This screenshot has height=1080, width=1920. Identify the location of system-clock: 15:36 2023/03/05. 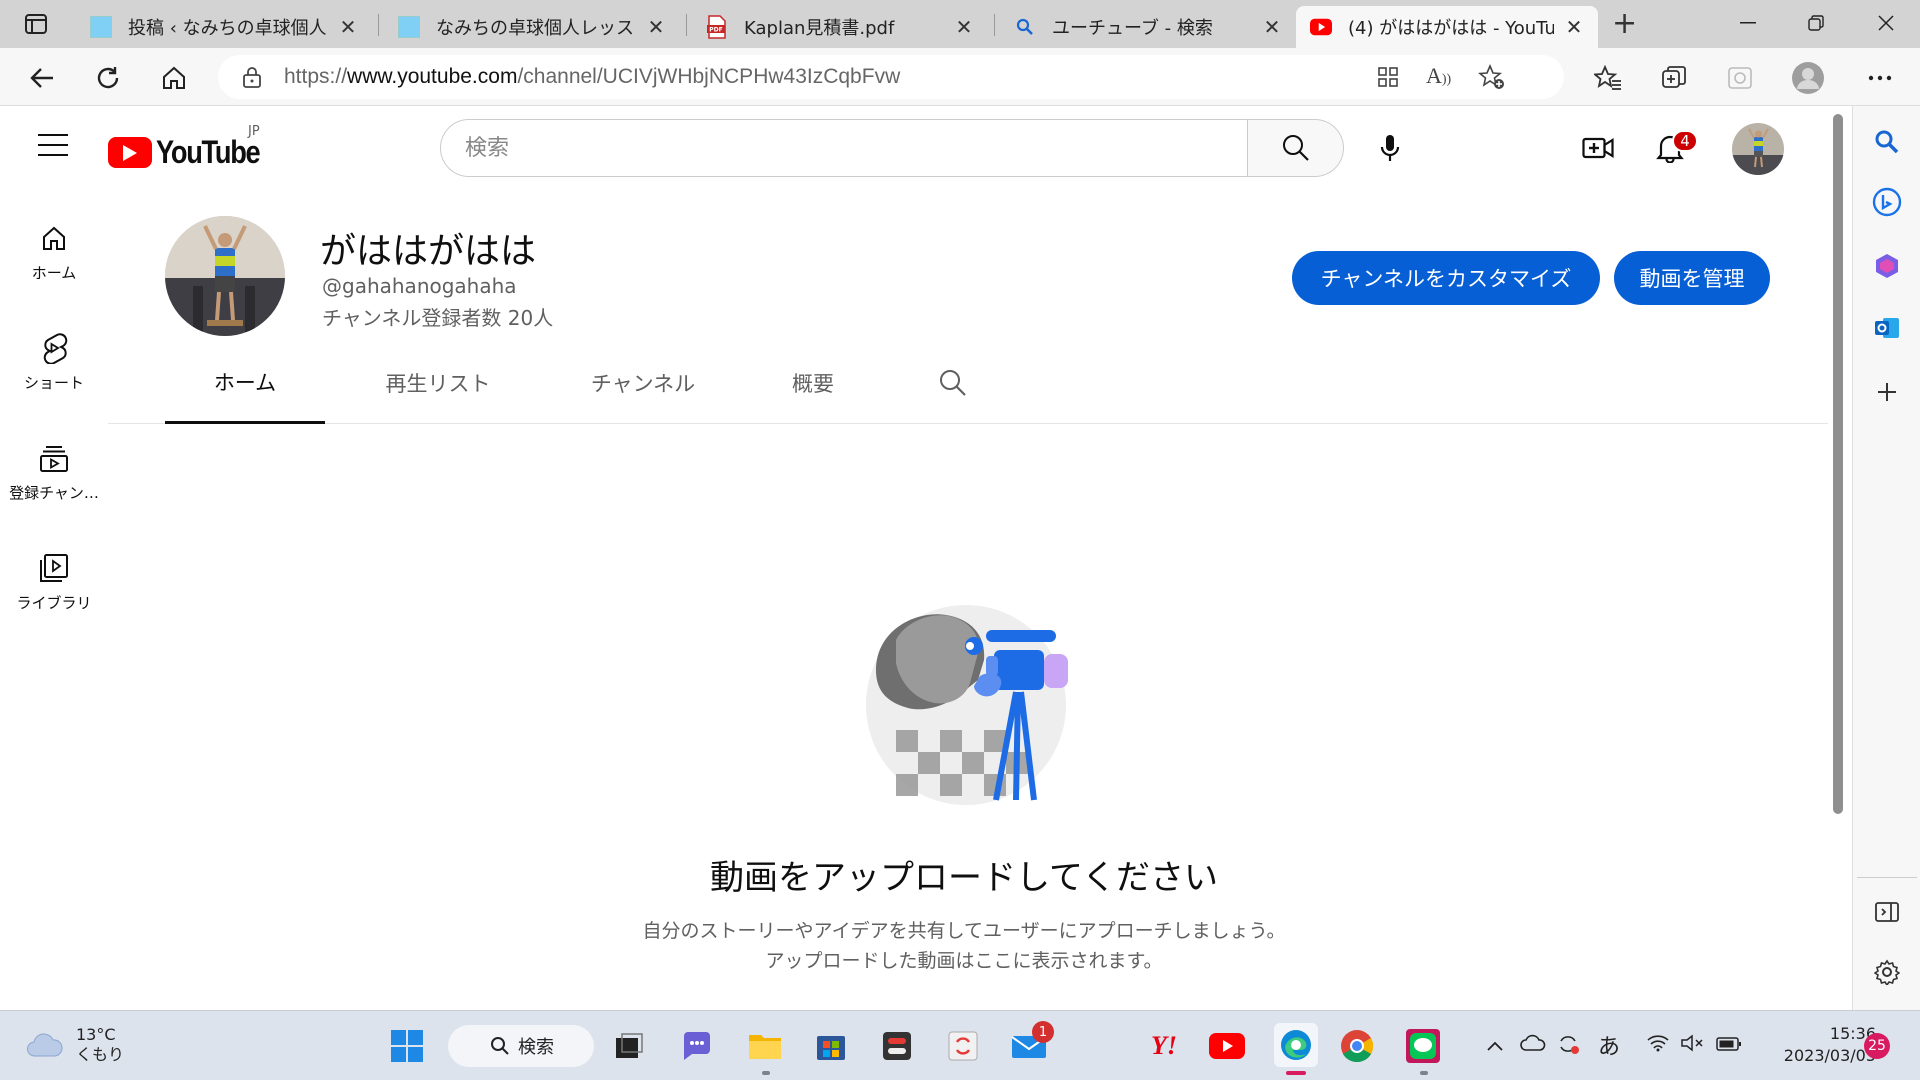
(1818, 1045).